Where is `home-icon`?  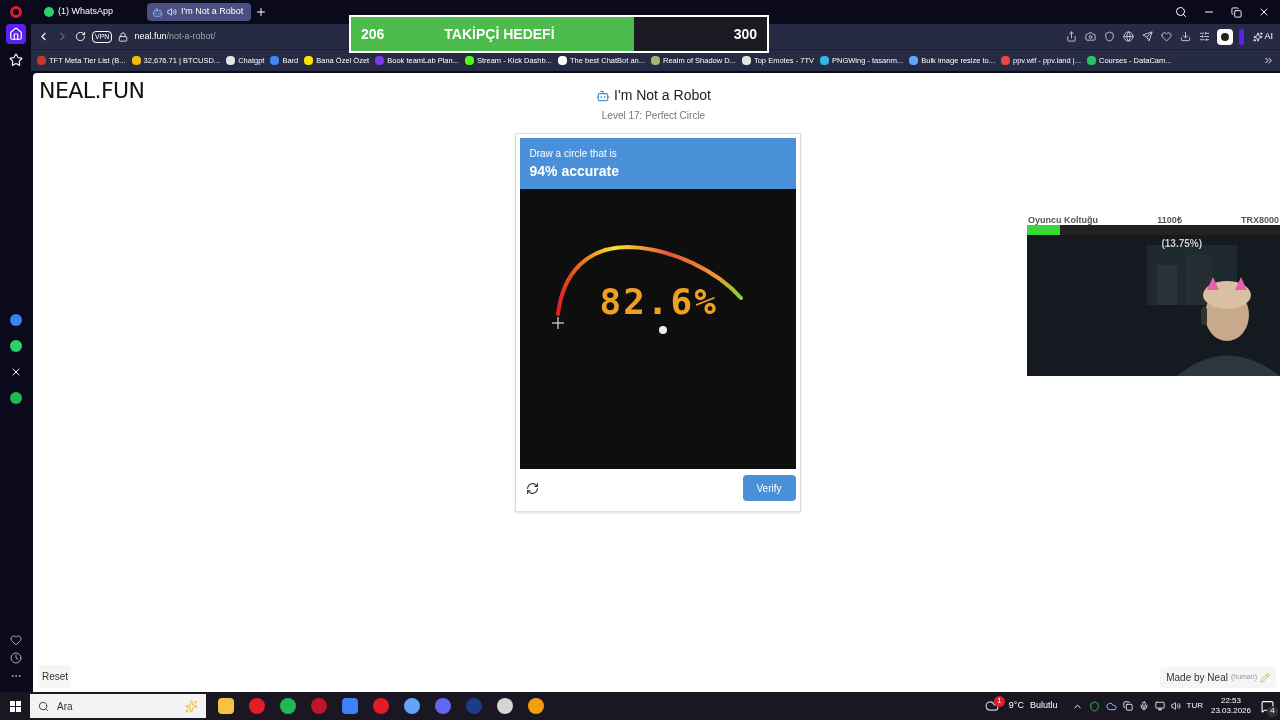 home-icon is located at coordinates (15, 34).